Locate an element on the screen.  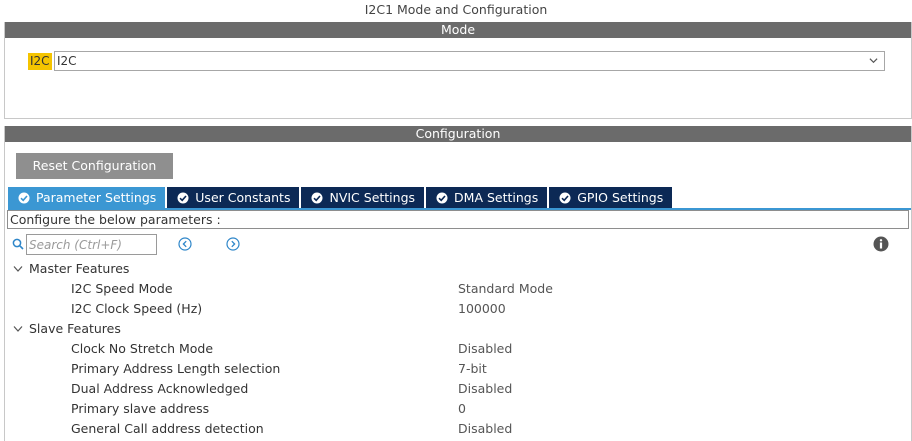
circle-arrow-left-icon is located at coordinates (185, 244).